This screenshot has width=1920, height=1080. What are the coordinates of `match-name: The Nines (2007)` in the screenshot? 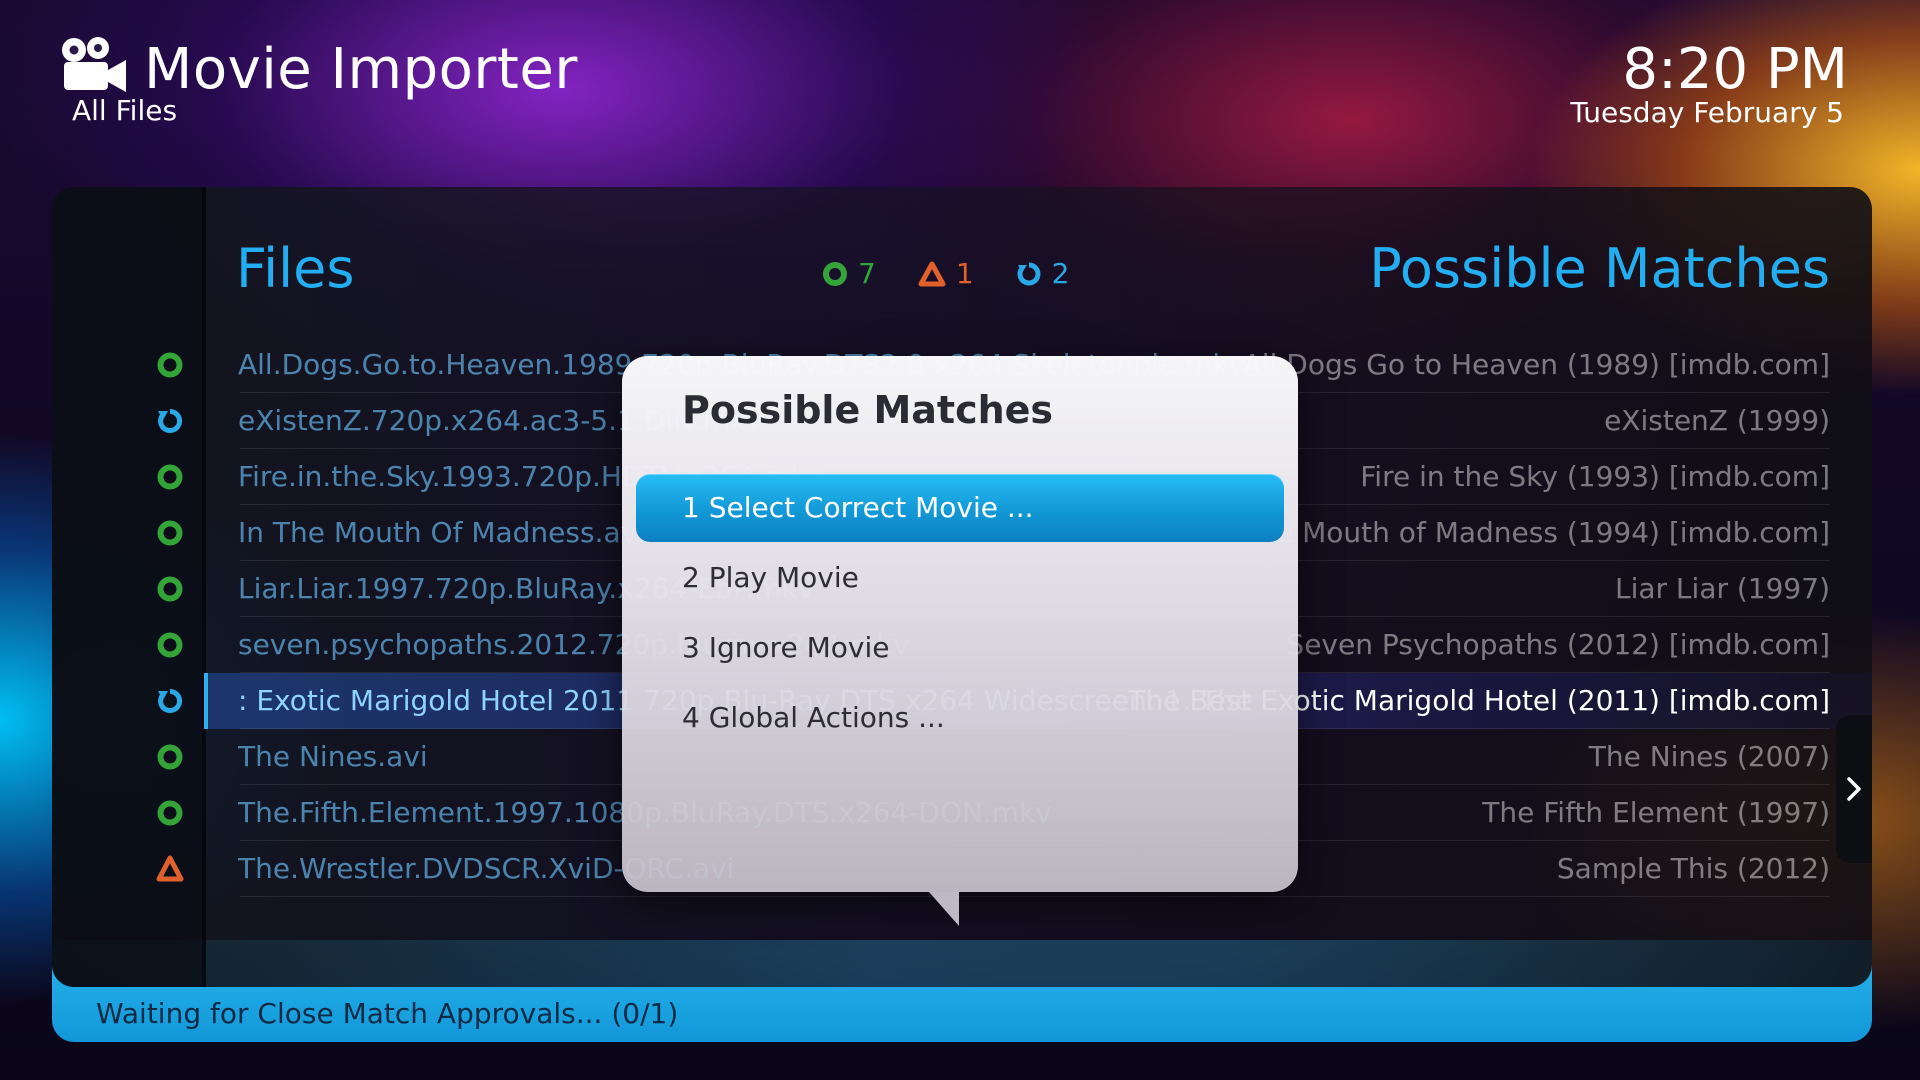 It's located at (1709, 756).